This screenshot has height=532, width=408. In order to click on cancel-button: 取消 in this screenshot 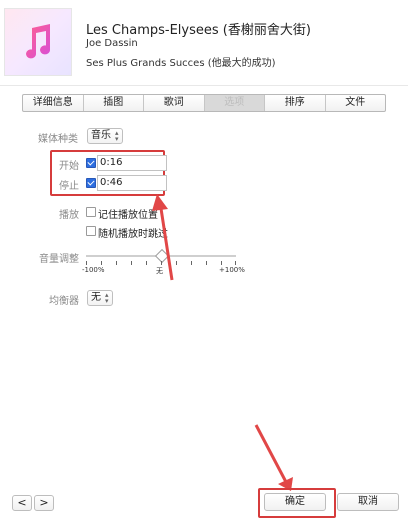, I will do `click(368, 502)`.